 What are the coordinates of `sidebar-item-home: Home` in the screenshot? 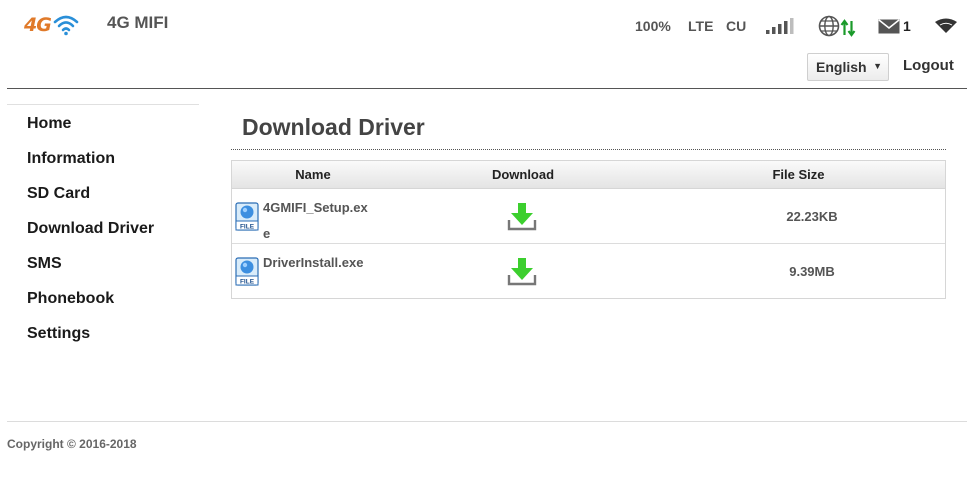 It's located at (103, 122).